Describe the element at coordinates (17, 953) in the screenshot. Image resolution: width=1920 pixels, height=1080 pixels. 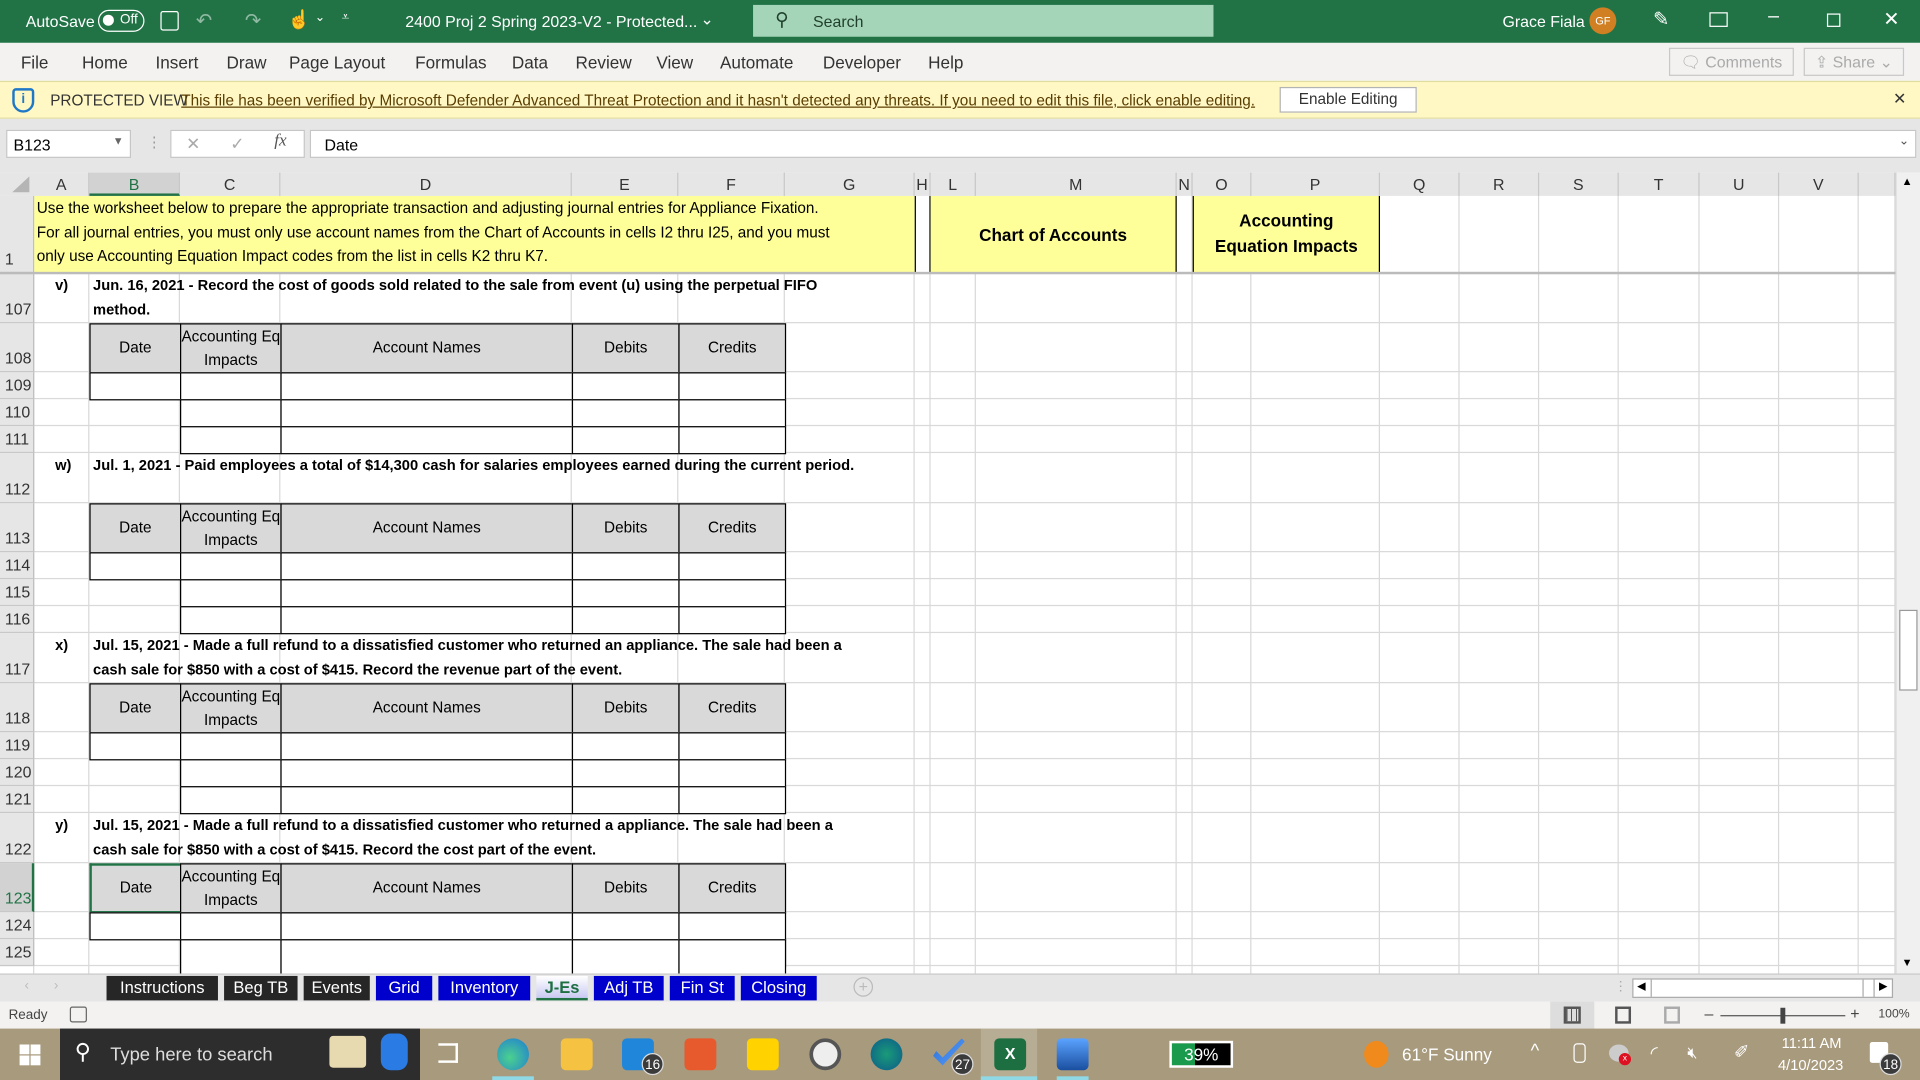
I see `row-header: 125` at that location.